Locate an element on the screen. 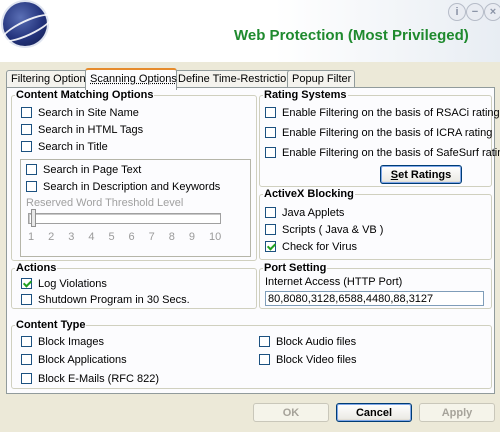 The height and width of the screenshot is (432, 500). threshold-tick-labels: 1 2 3 4 5 6 7 8 9 10 is located at coordinates (125, 238).